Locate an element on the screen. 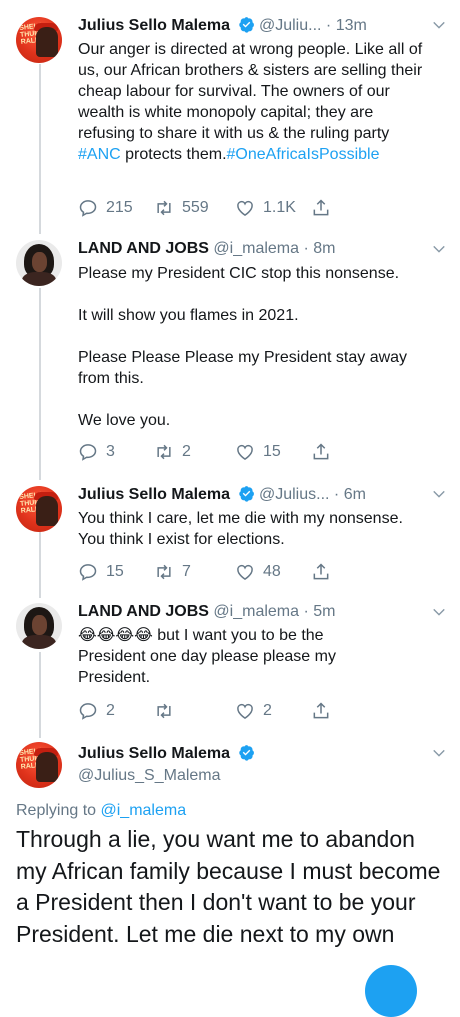 This screenshot has height=1017, width=460. tweet-header: Julius Sello Malema is located at coordinates (262, 755).